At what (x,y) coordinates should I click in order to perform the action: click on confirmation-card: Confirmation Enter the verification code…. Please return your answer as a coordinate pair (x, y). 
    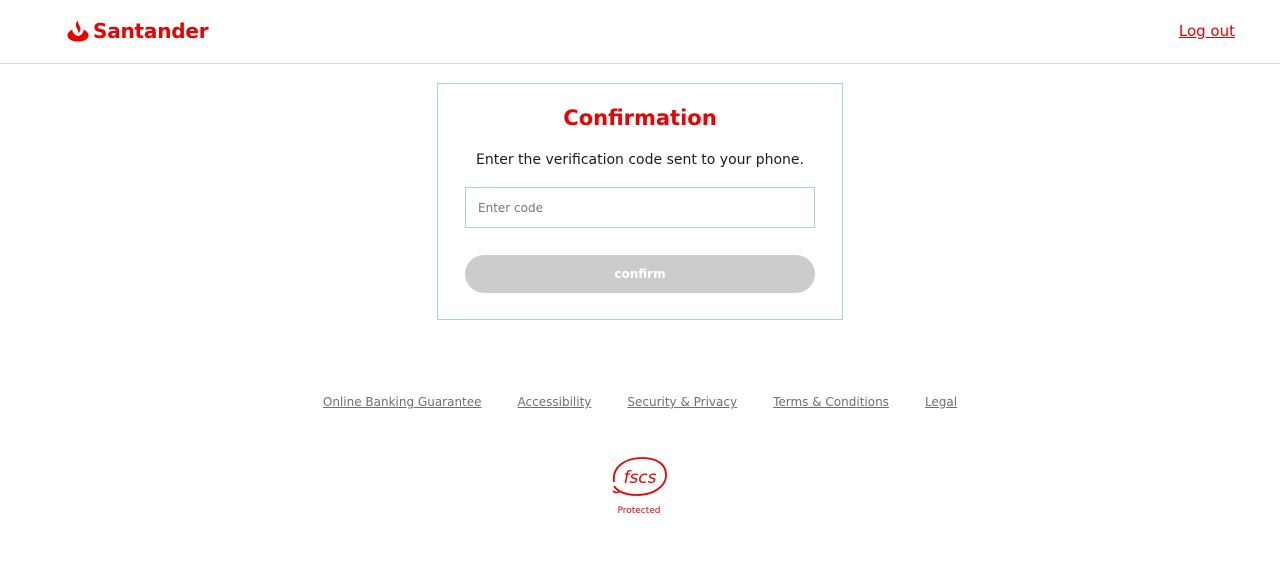
    Looking at the image, I should click on (640, 201).